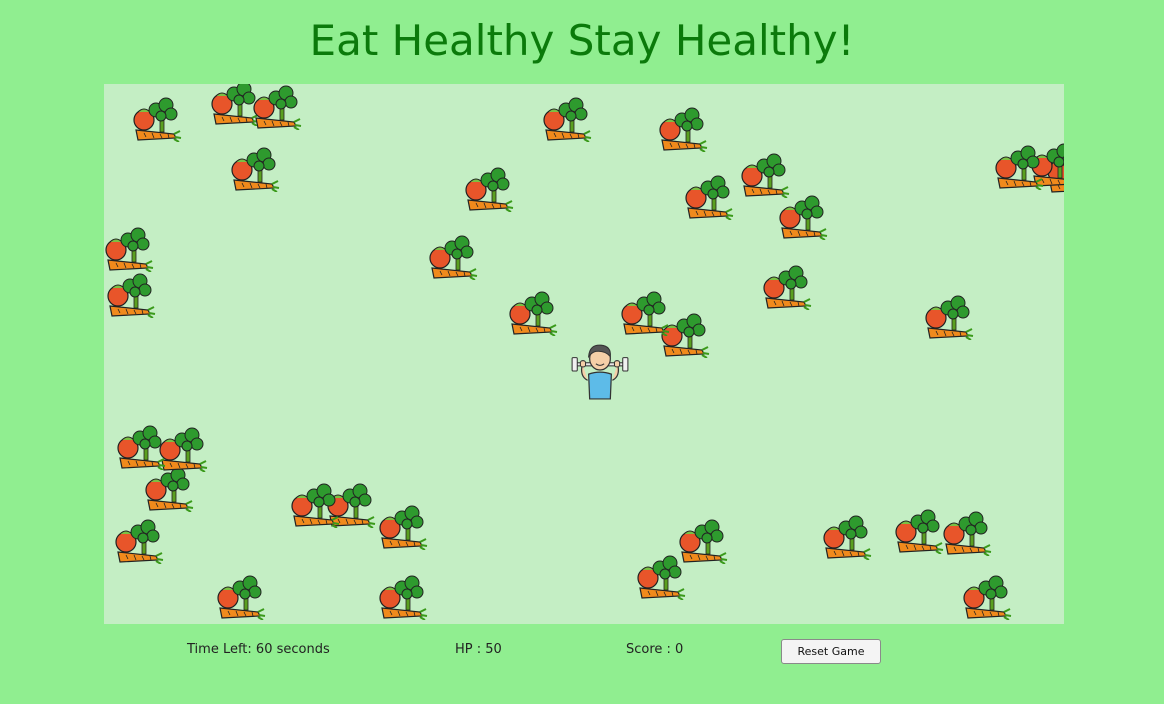 The width and height of the screenshot is (1164, 704). I want to click on score-label: Score : 0, so click(655, 649).